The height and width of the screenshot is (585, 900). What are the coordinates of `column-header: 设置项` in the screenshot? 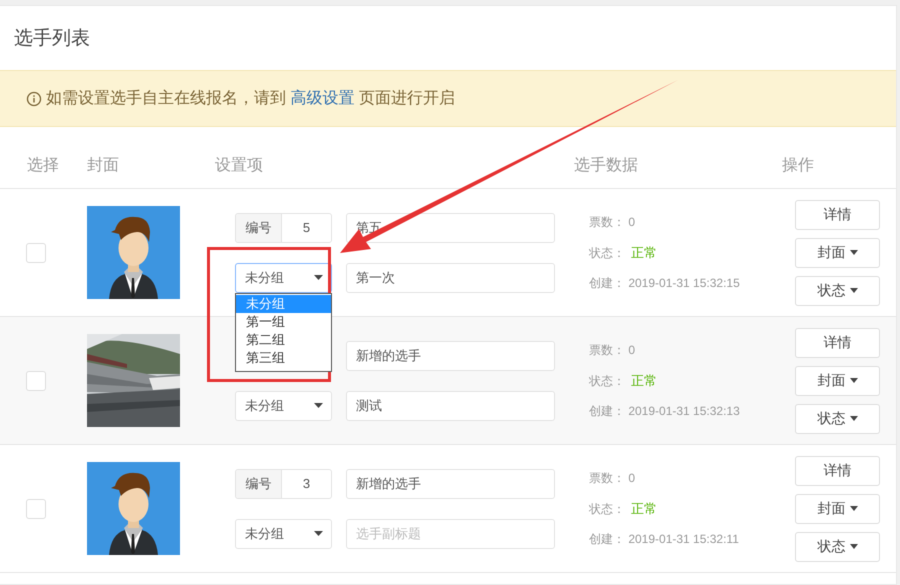 It's located at (239, 165).